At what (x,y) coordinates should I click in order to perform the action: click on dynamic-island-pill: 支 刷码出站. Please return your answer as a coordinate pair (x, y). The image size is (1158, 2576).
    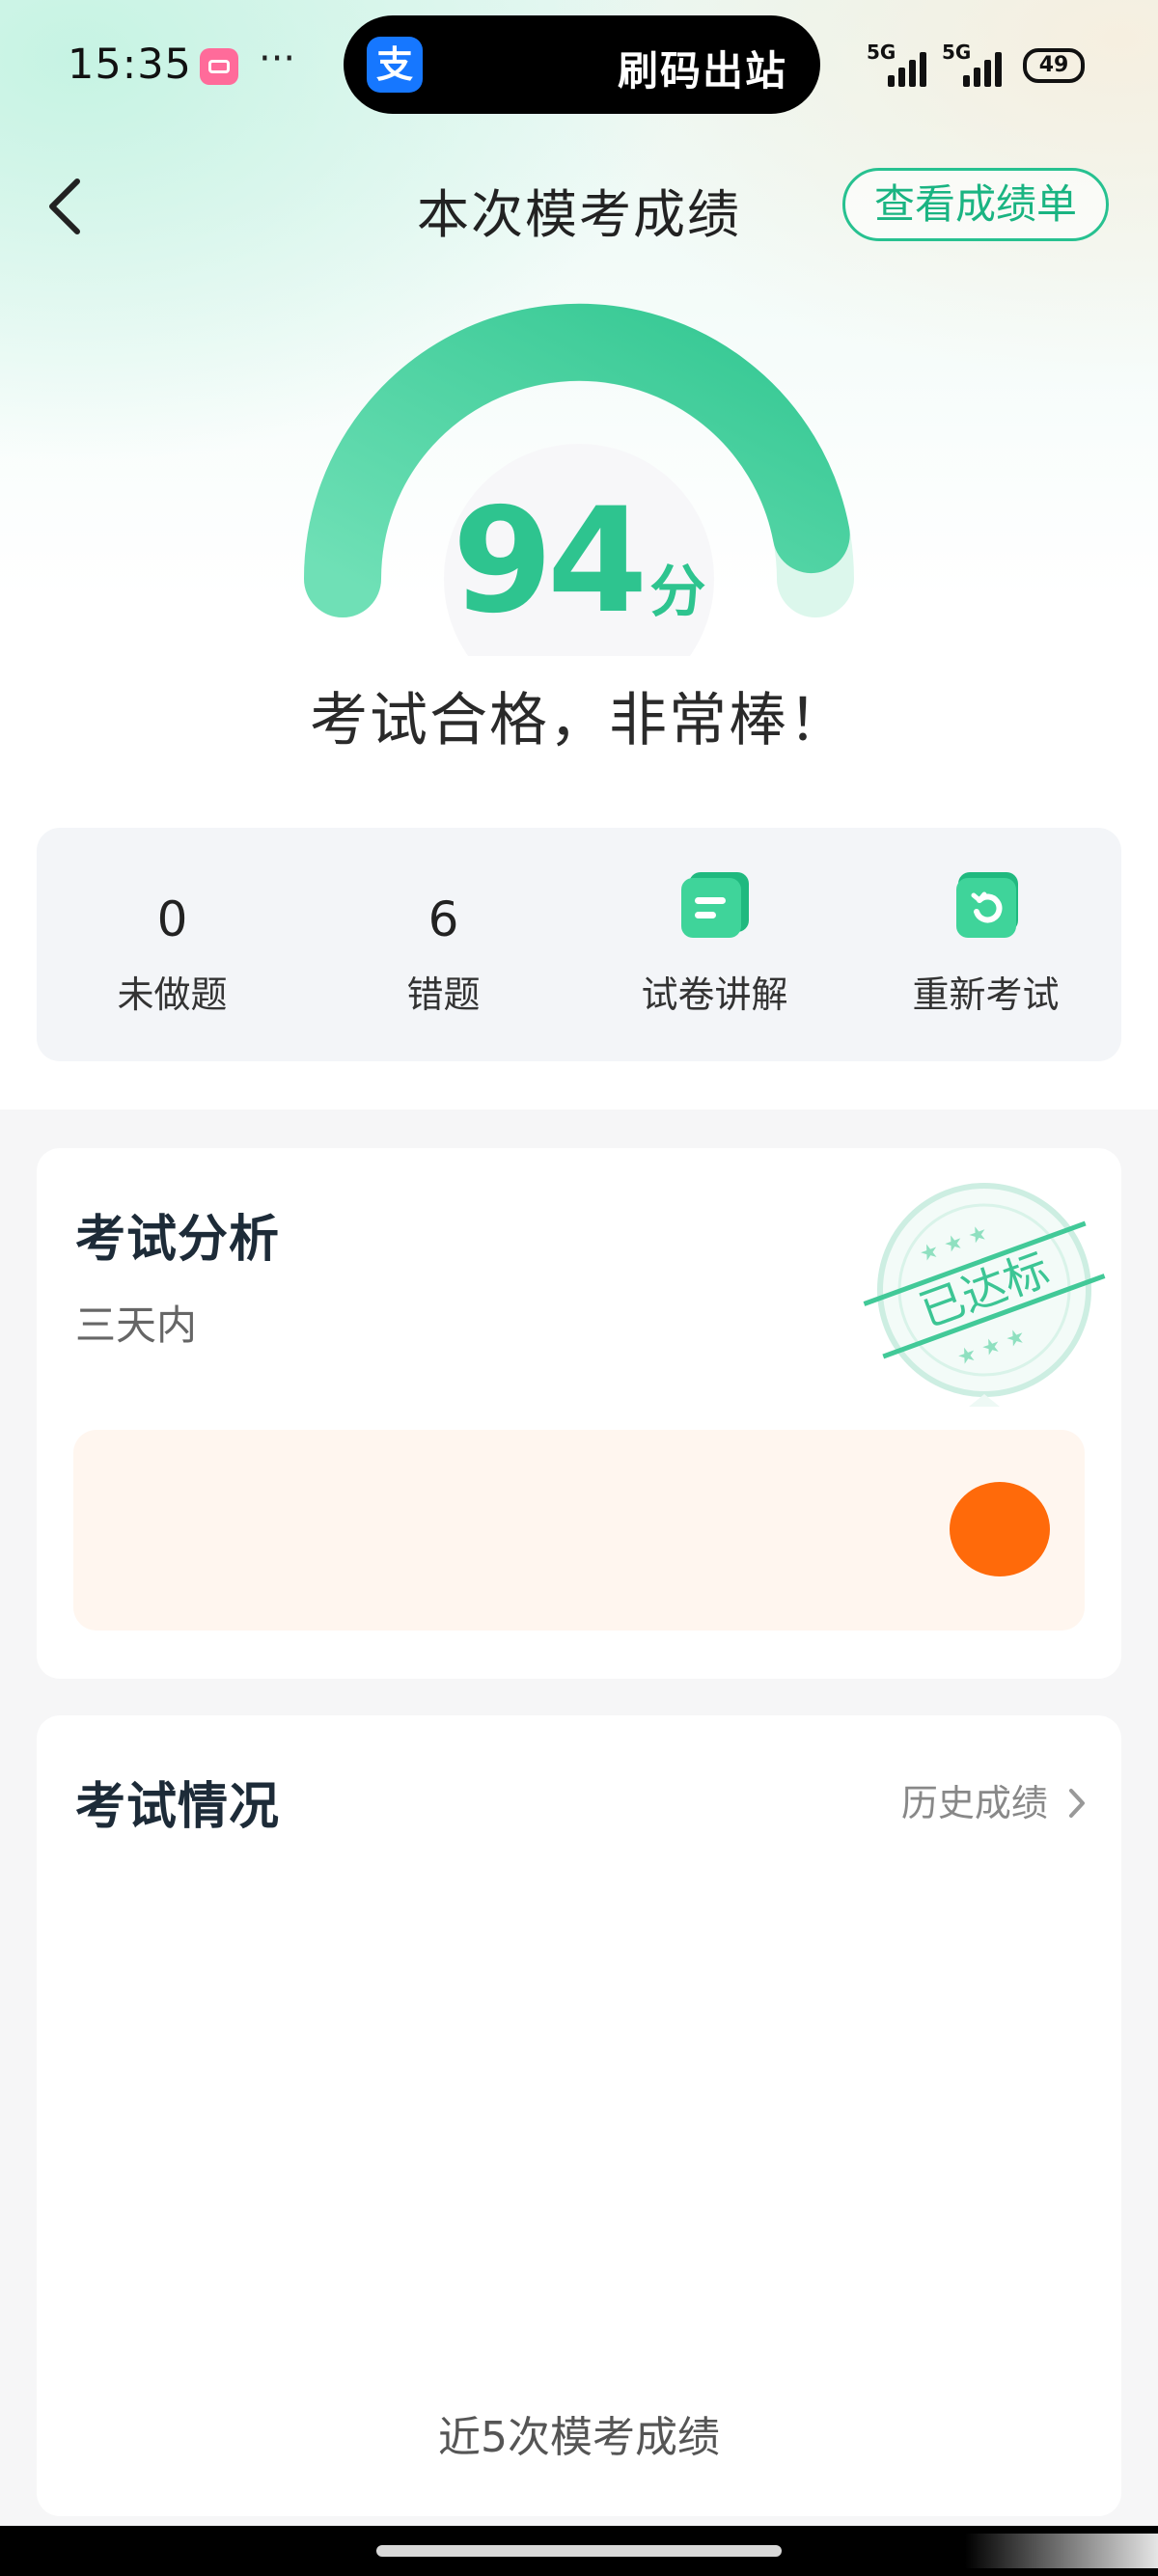
    Looking at the image, I should click on (582, 64).